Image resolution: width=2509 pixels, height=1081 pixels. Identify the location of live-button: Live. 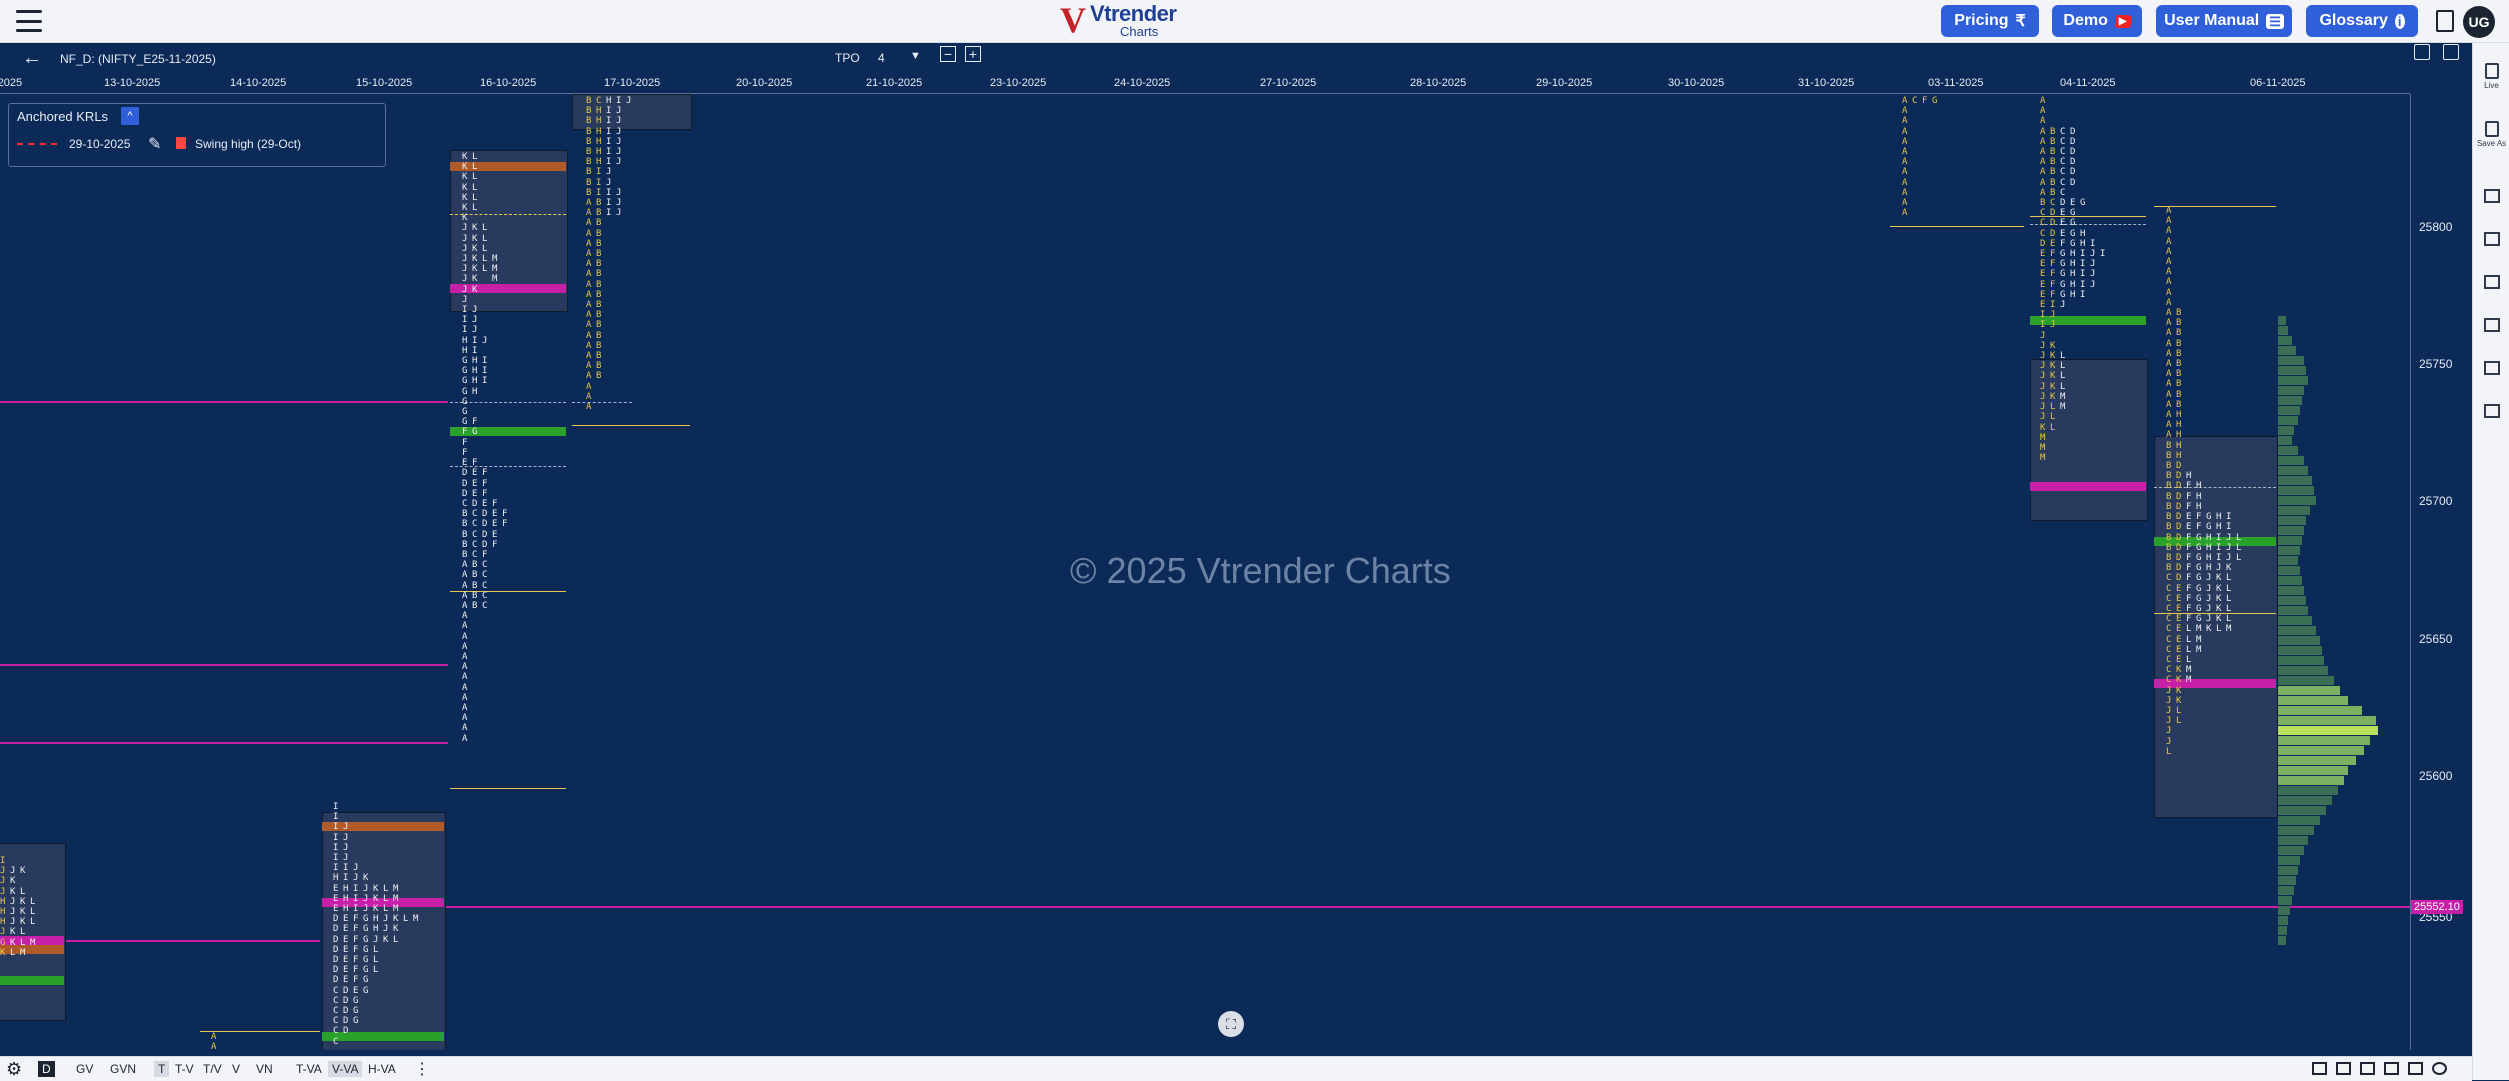
(2491, 76).